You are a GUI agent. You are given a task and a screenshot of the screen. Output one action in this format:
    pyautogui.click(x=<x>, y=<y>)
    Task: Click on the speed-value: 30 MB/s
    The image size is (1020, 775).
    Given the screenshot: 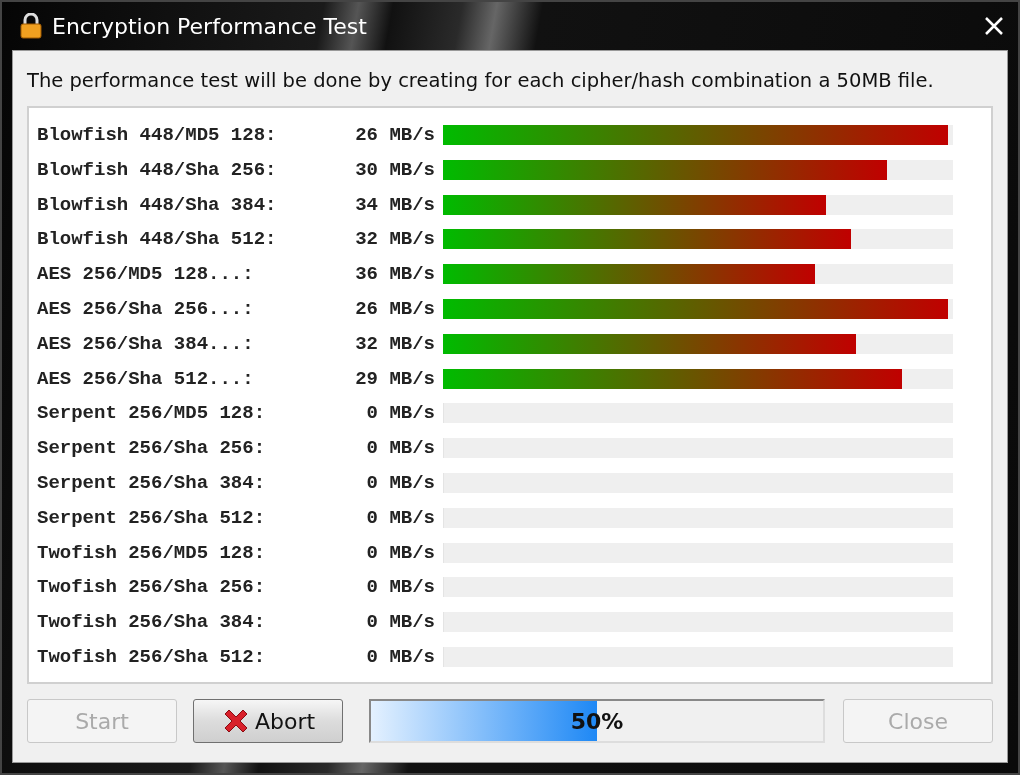 What is the action you would take?
    pyautogui.click(x=395, y=169)
    